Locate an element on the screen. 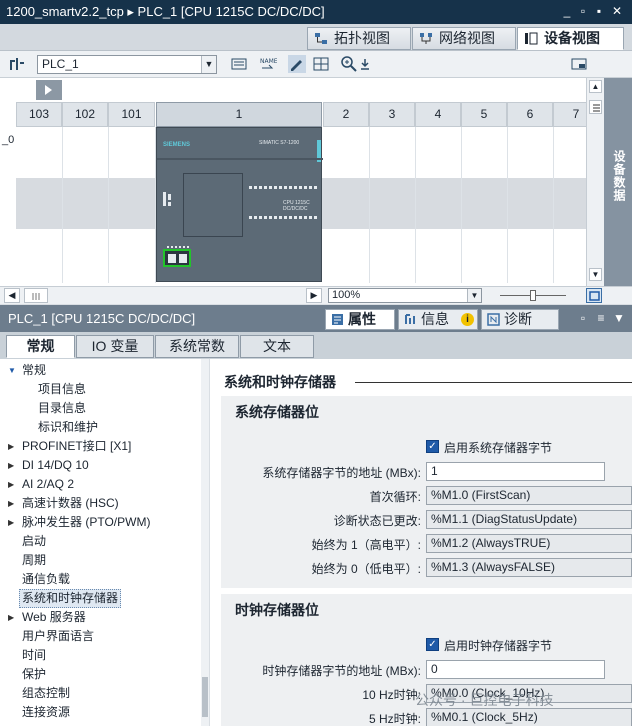 The width and height of the screenshot is (632, 726). minimize-button: _ is located at coordinates (567, 11).